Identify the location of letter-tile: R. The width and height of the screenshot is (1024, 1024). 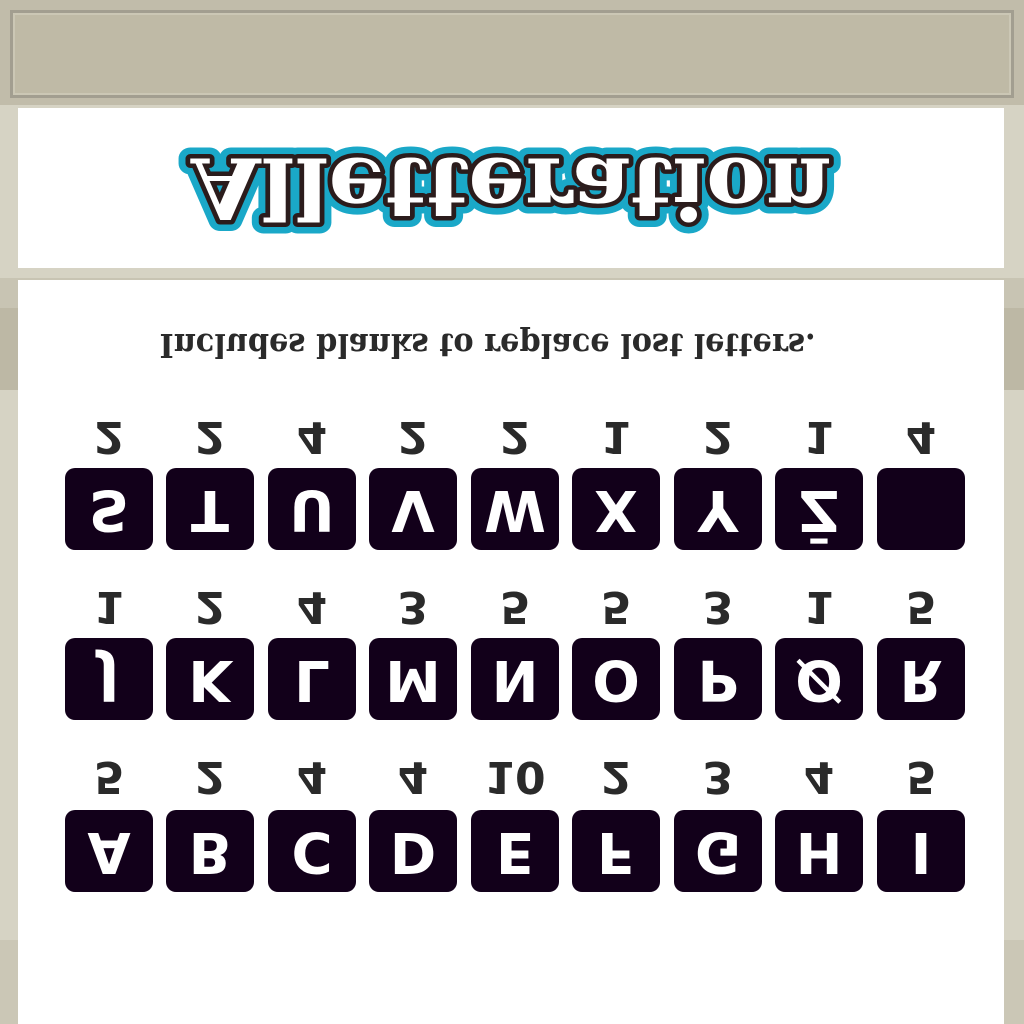
(921, 679).